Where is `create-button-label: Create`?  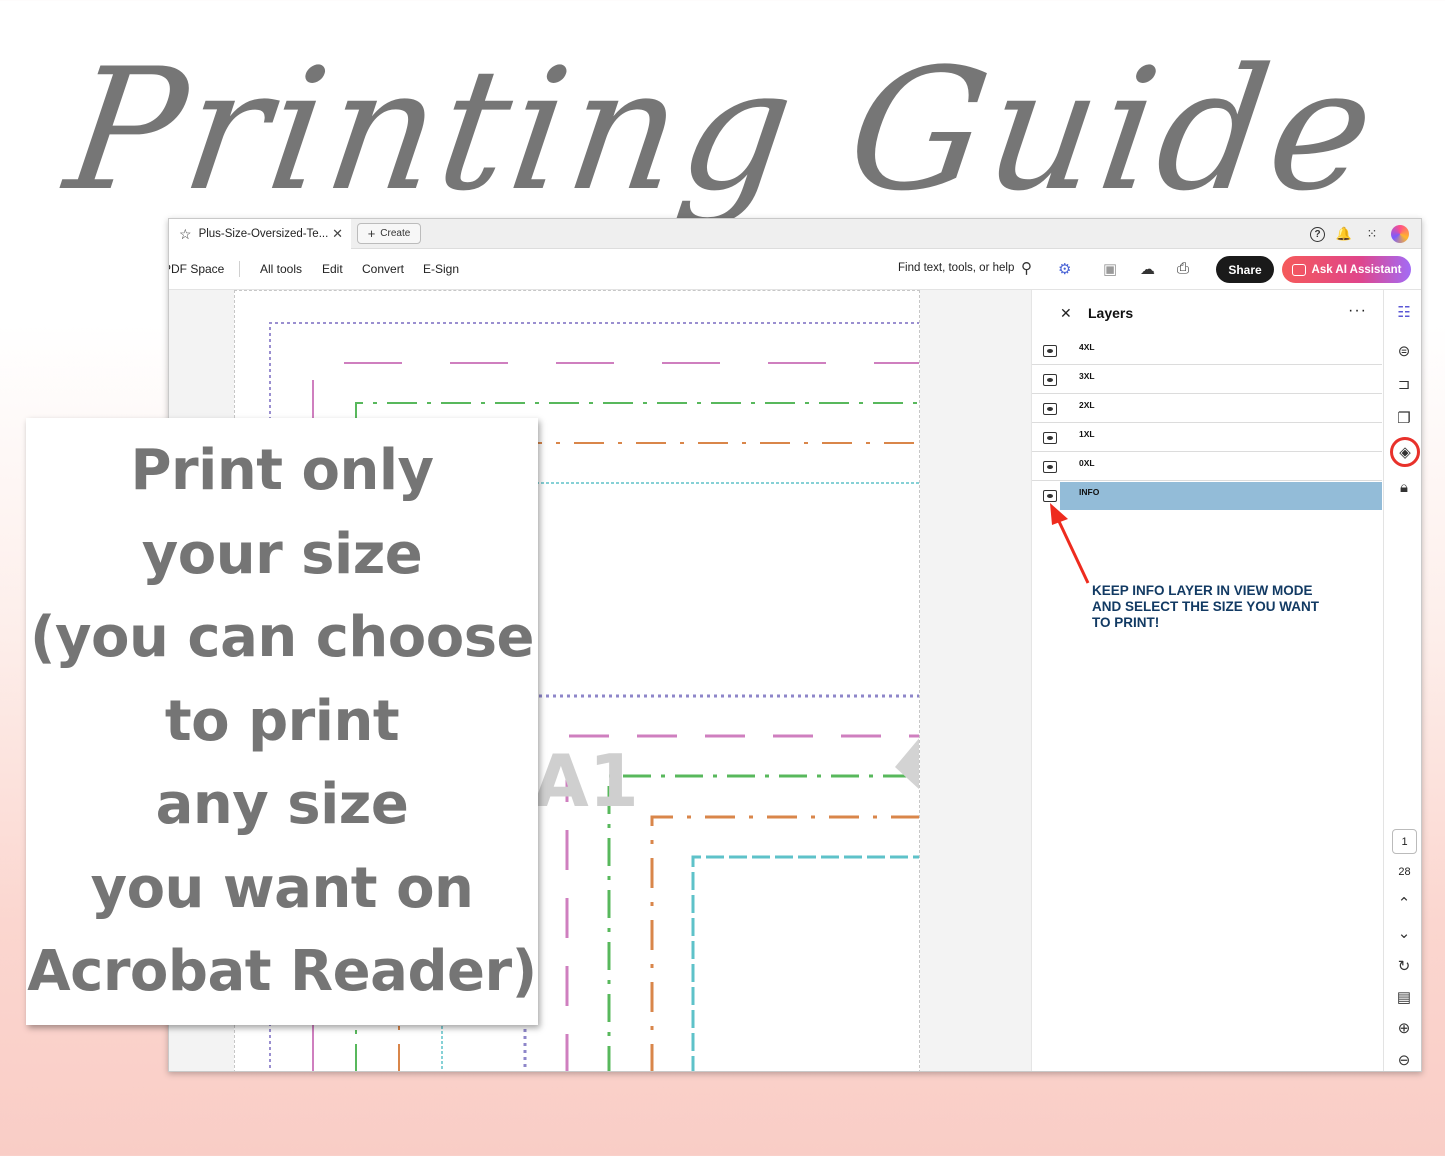
create-button-label: Create is located at coordinates (395, 233).